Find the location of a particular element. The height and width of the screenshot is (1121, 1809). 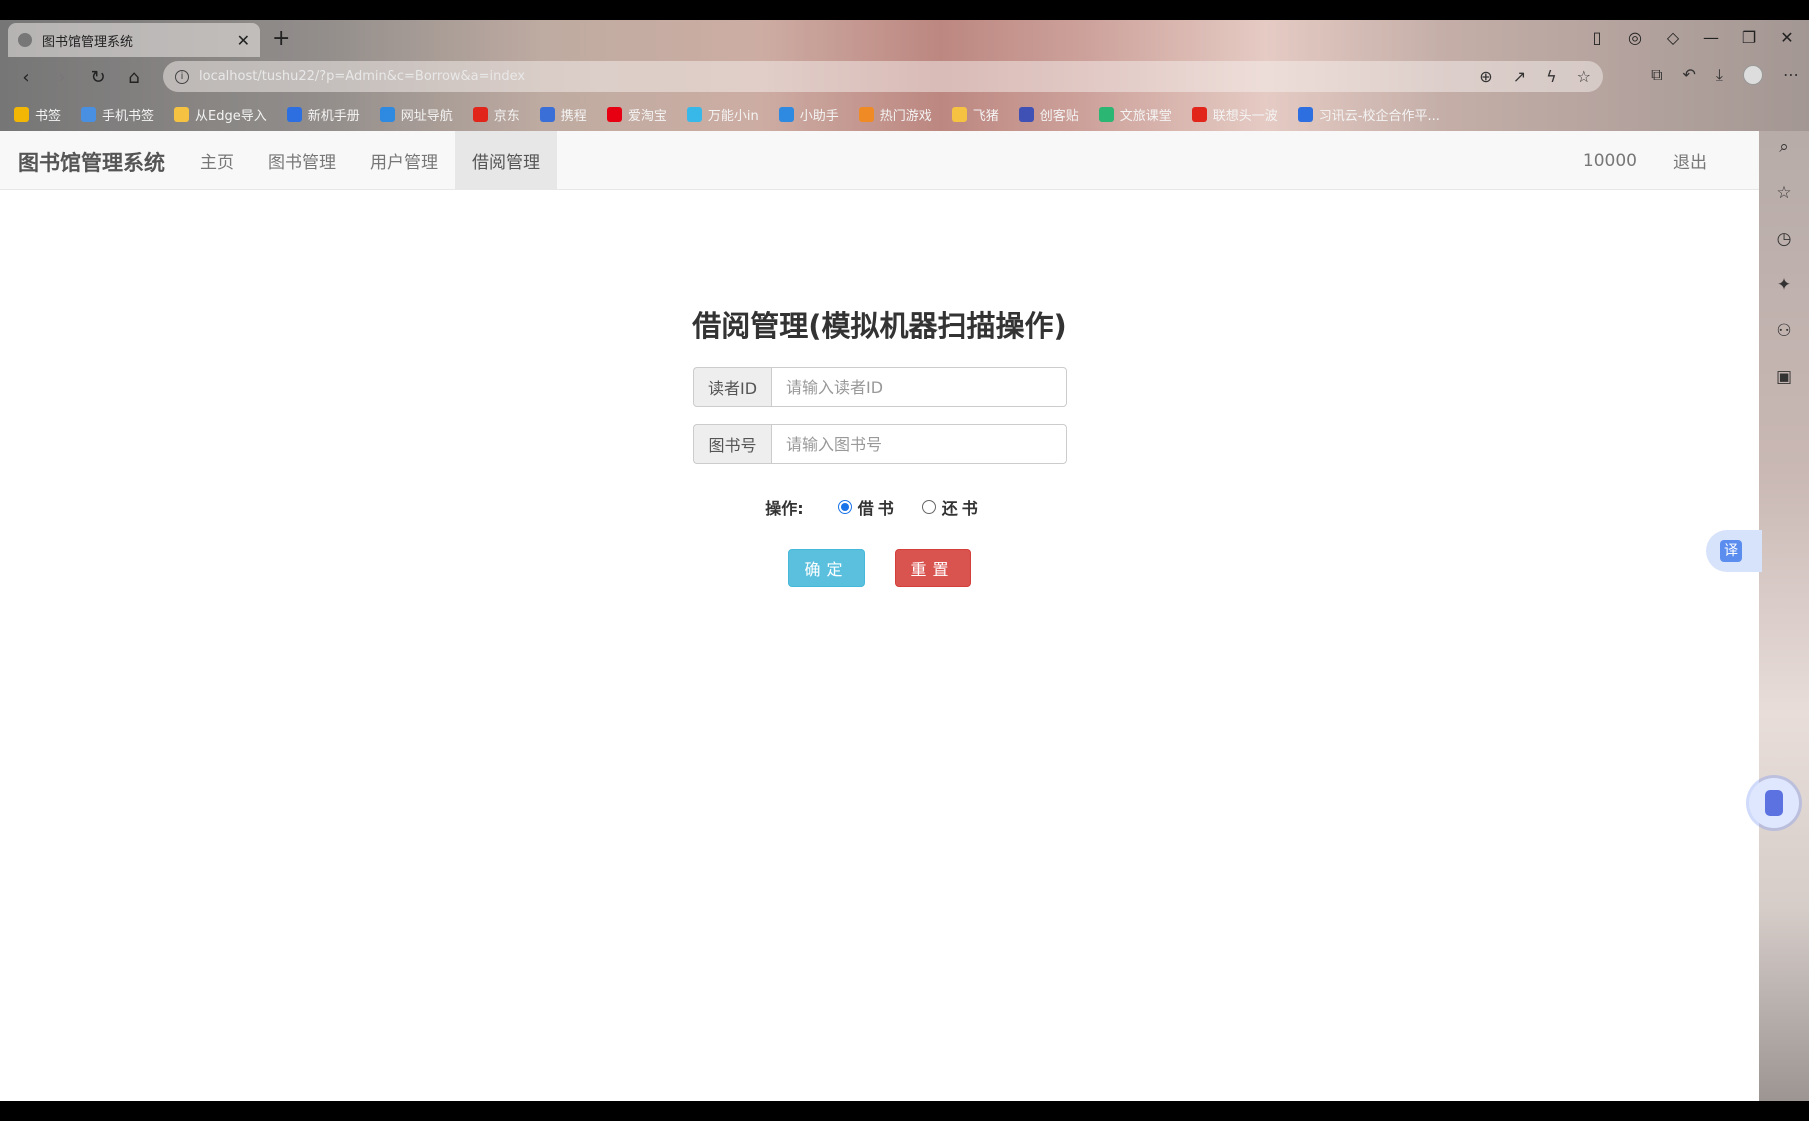

bookmark-label: 网址导航 is located at coordinates (426, 116).